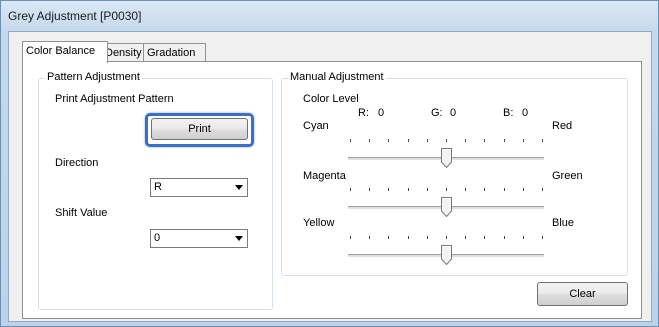  I want to click on title-bar: Grey Adjustment [P0030], so click(329, 16).